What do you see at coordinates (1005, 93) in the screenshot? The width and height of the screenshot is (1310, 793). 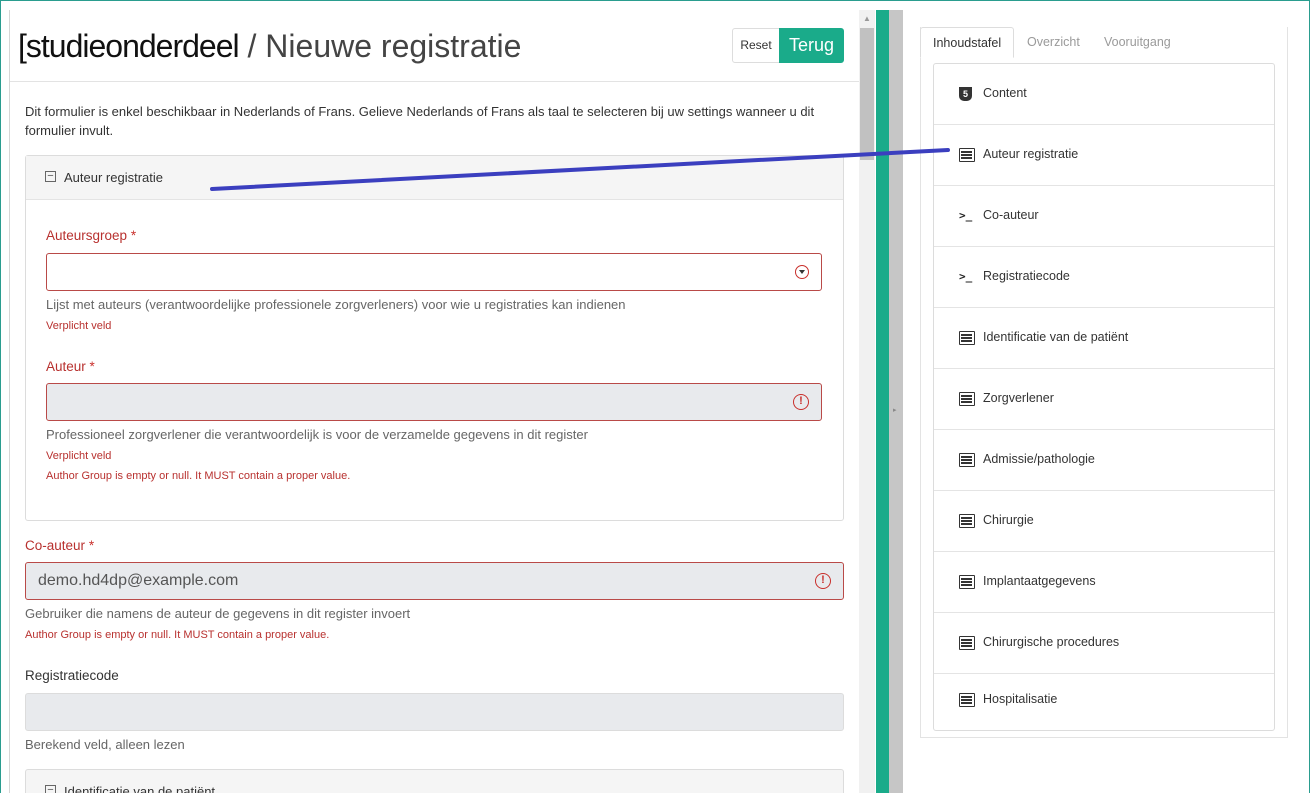 I see `toc-item-label: Content` at bounding box center [1005, 93].